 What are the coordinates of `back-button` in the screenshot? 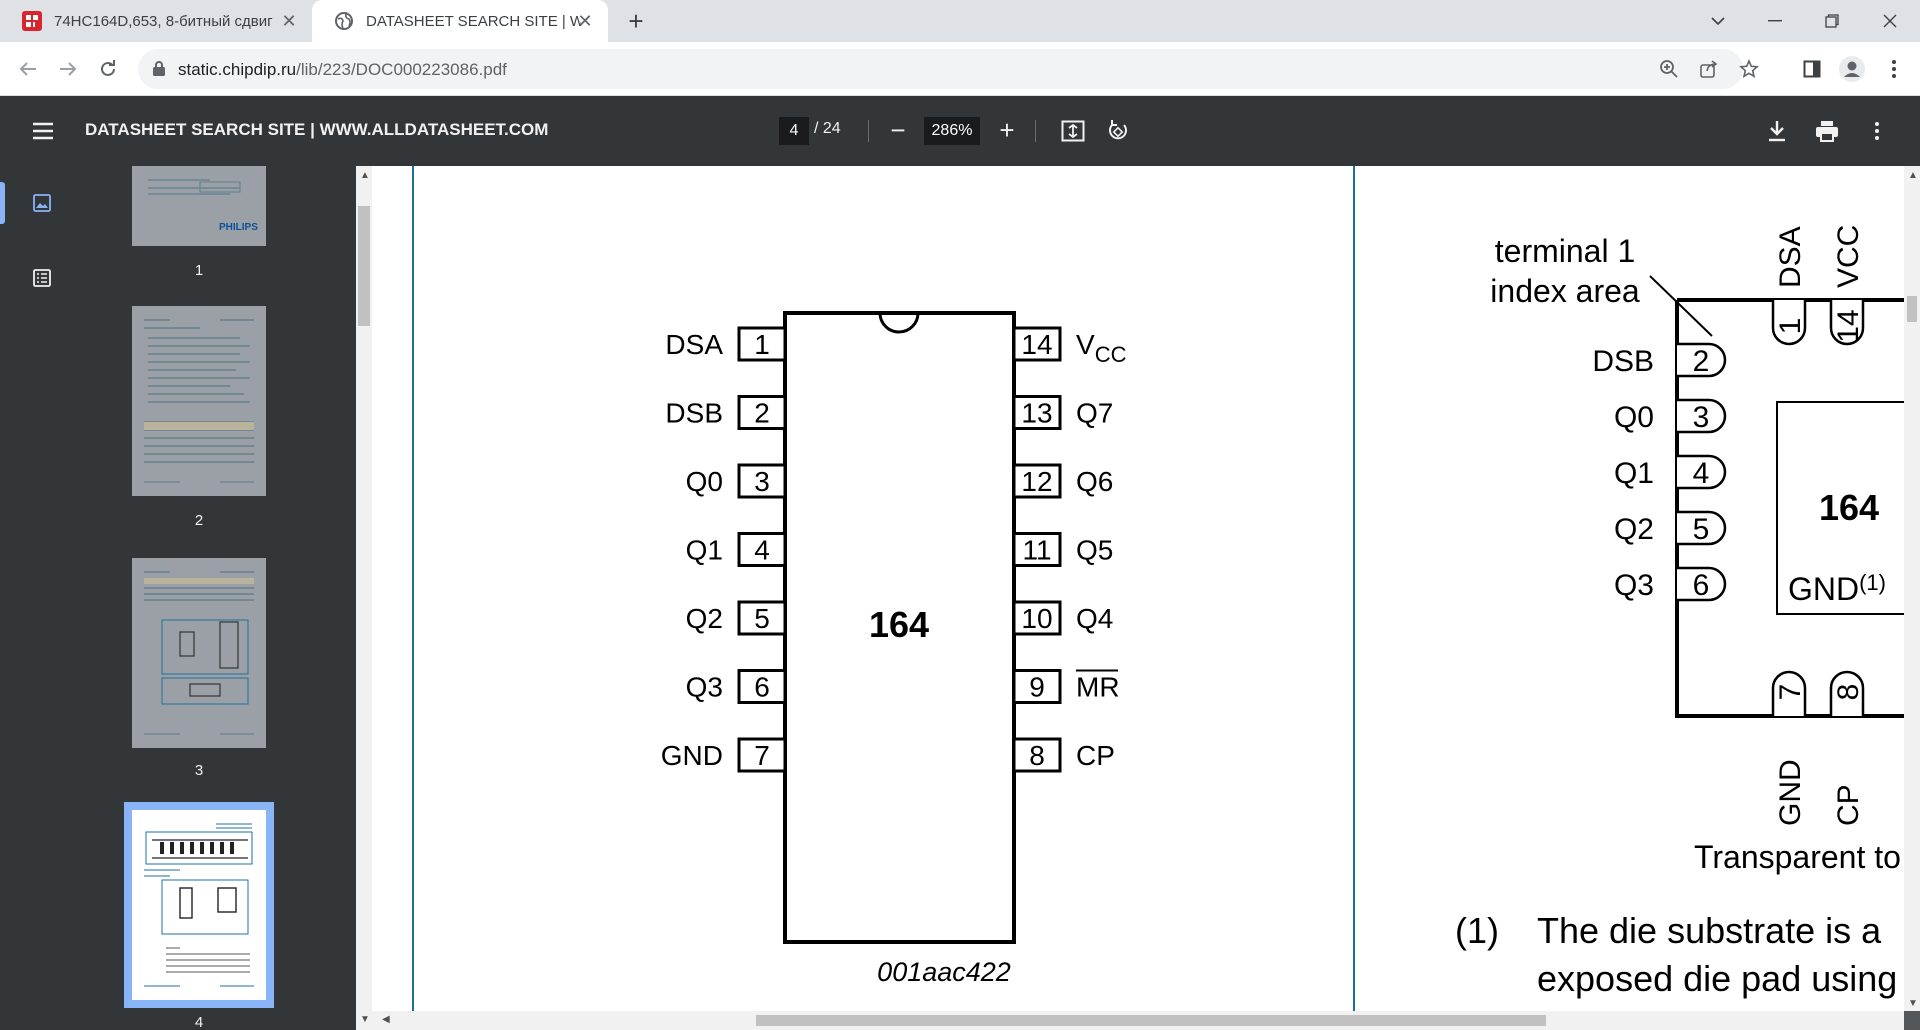 It's located at (28, 69).